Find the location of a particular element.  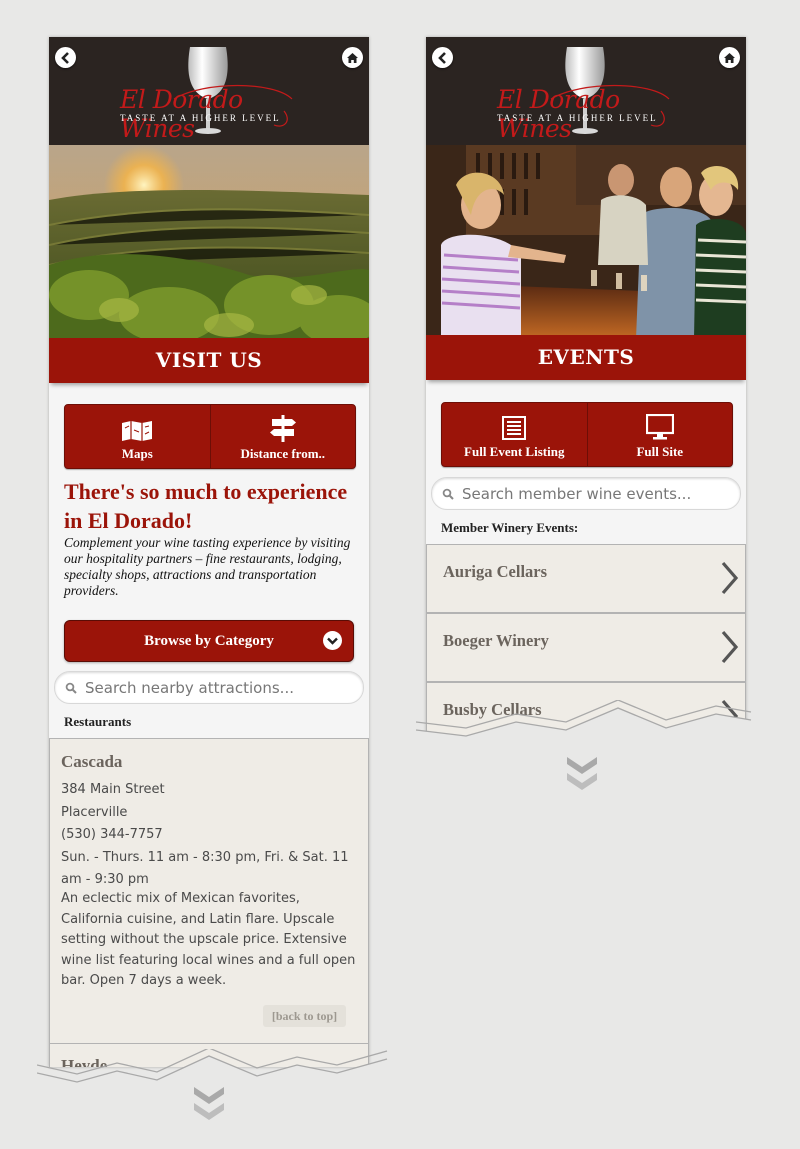

distance-from-button: Distance from.. is located at coordinates (282, 436).